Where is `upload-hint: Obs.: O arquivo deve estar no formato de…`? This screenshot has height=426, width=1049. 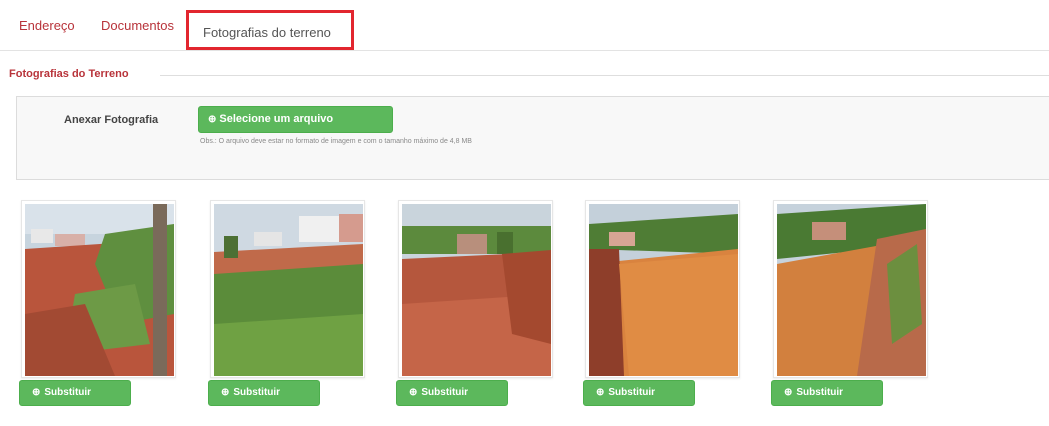 upload-hint: Obs.: O arquivo deve estar no formato de… is located at coordinates (336, 141).